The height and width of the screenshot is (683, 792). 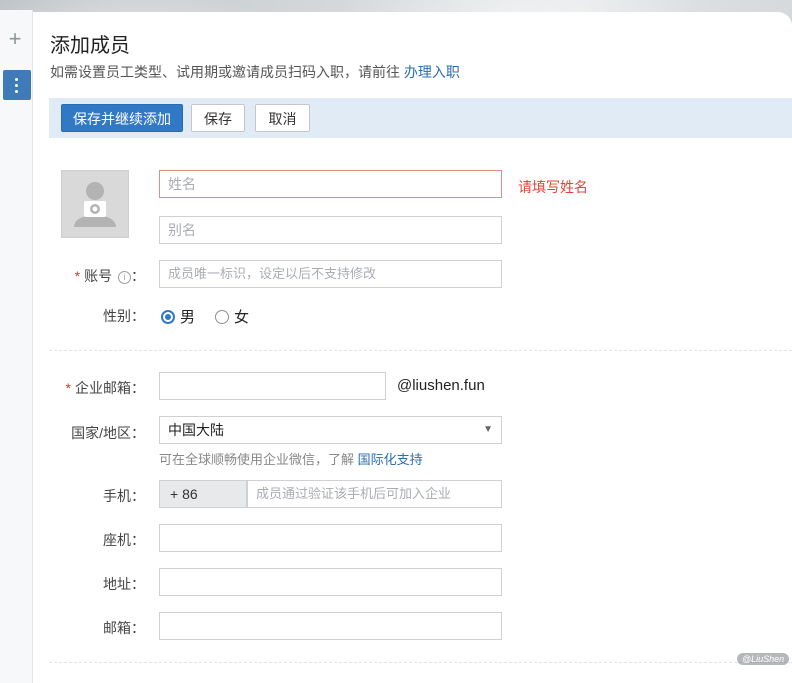 I want to click on camera-person-icon, so click(x=95, y=204).